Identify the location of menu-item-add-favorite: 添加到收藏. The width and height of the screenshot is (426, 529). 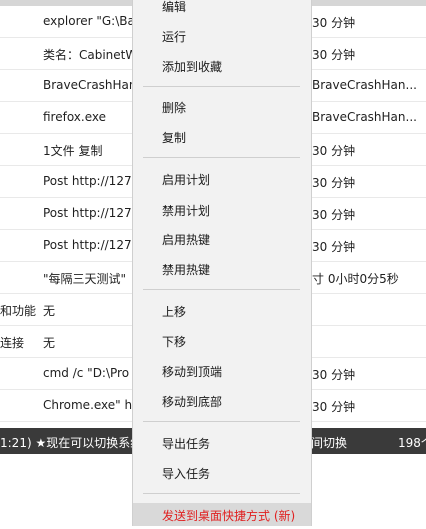
(222, 67).